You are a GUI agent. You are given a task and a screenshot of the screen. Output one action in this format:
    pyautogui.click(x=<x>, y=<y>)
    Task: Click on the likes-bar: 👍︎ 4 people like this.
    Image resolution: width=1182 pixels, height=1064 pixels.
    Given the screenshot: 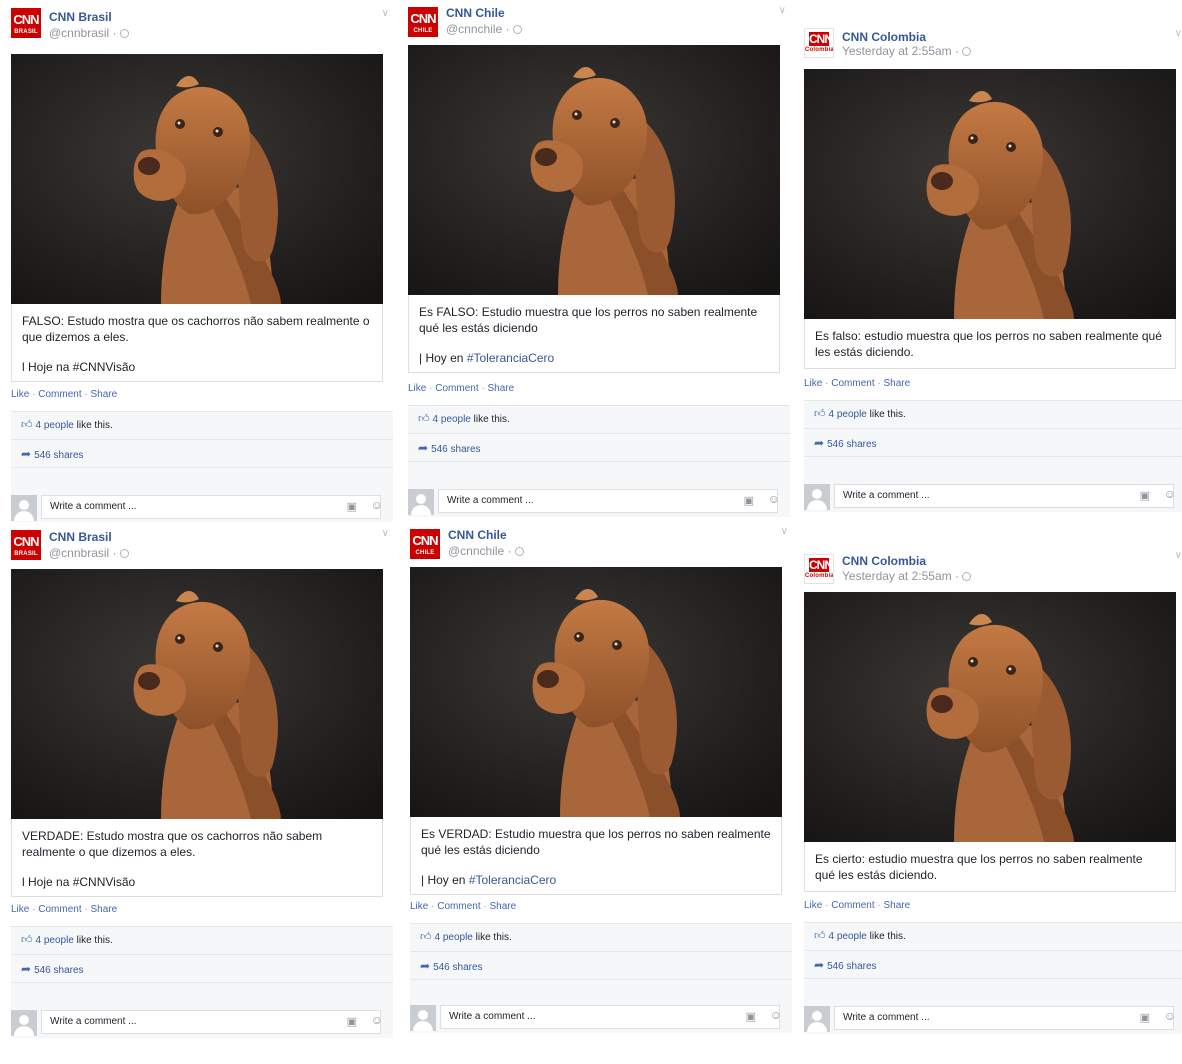 What is the action you would take?
    pyautogui.click(x=993, y=936)
    